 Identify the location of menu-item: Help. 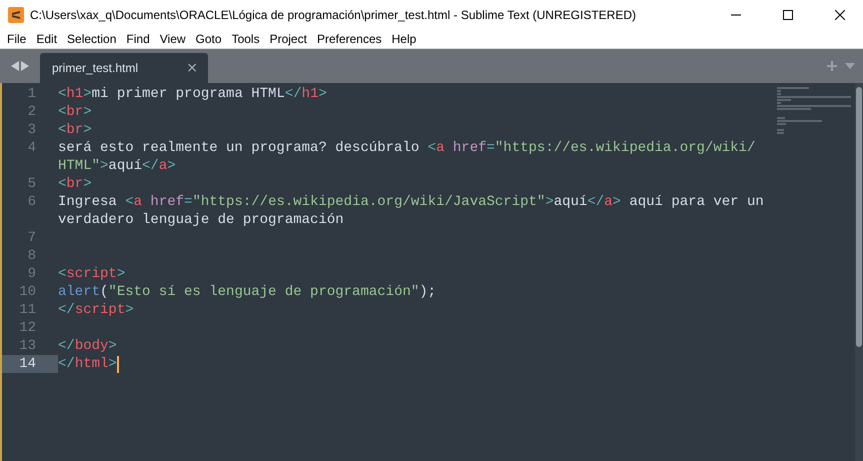
(404, 39).